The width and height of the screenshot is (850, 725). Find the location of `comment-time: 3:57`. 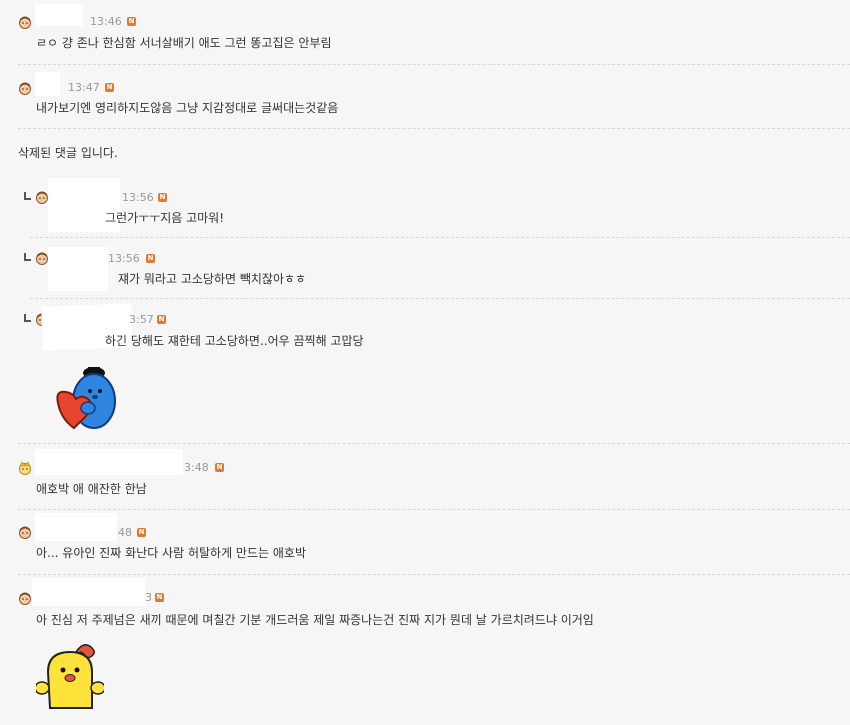

comment-time: 3:57 is located at coordinates (141, 319).